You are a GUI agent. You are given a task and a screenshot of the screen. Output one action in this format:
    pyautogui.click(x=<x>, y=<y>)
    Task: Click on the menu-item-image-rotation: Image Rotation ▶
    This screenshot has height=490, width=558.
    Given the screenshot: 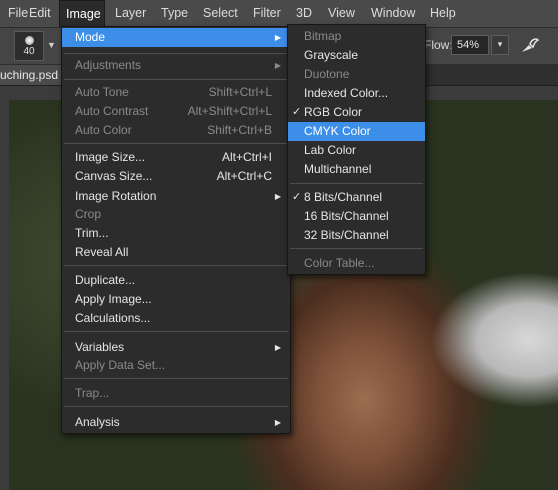 What is the action you would take?
    pyautogui.click(x=176, y=196)
    